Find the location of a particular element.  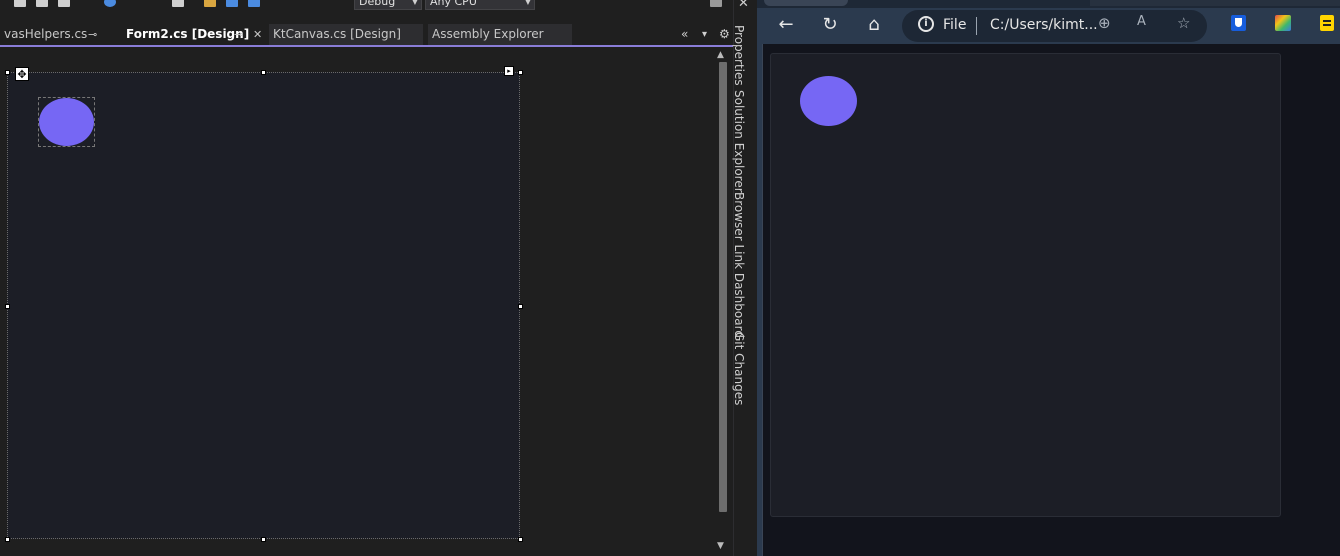

tab-dropdown-icon: ▾ is located at coordinates (704, 34).